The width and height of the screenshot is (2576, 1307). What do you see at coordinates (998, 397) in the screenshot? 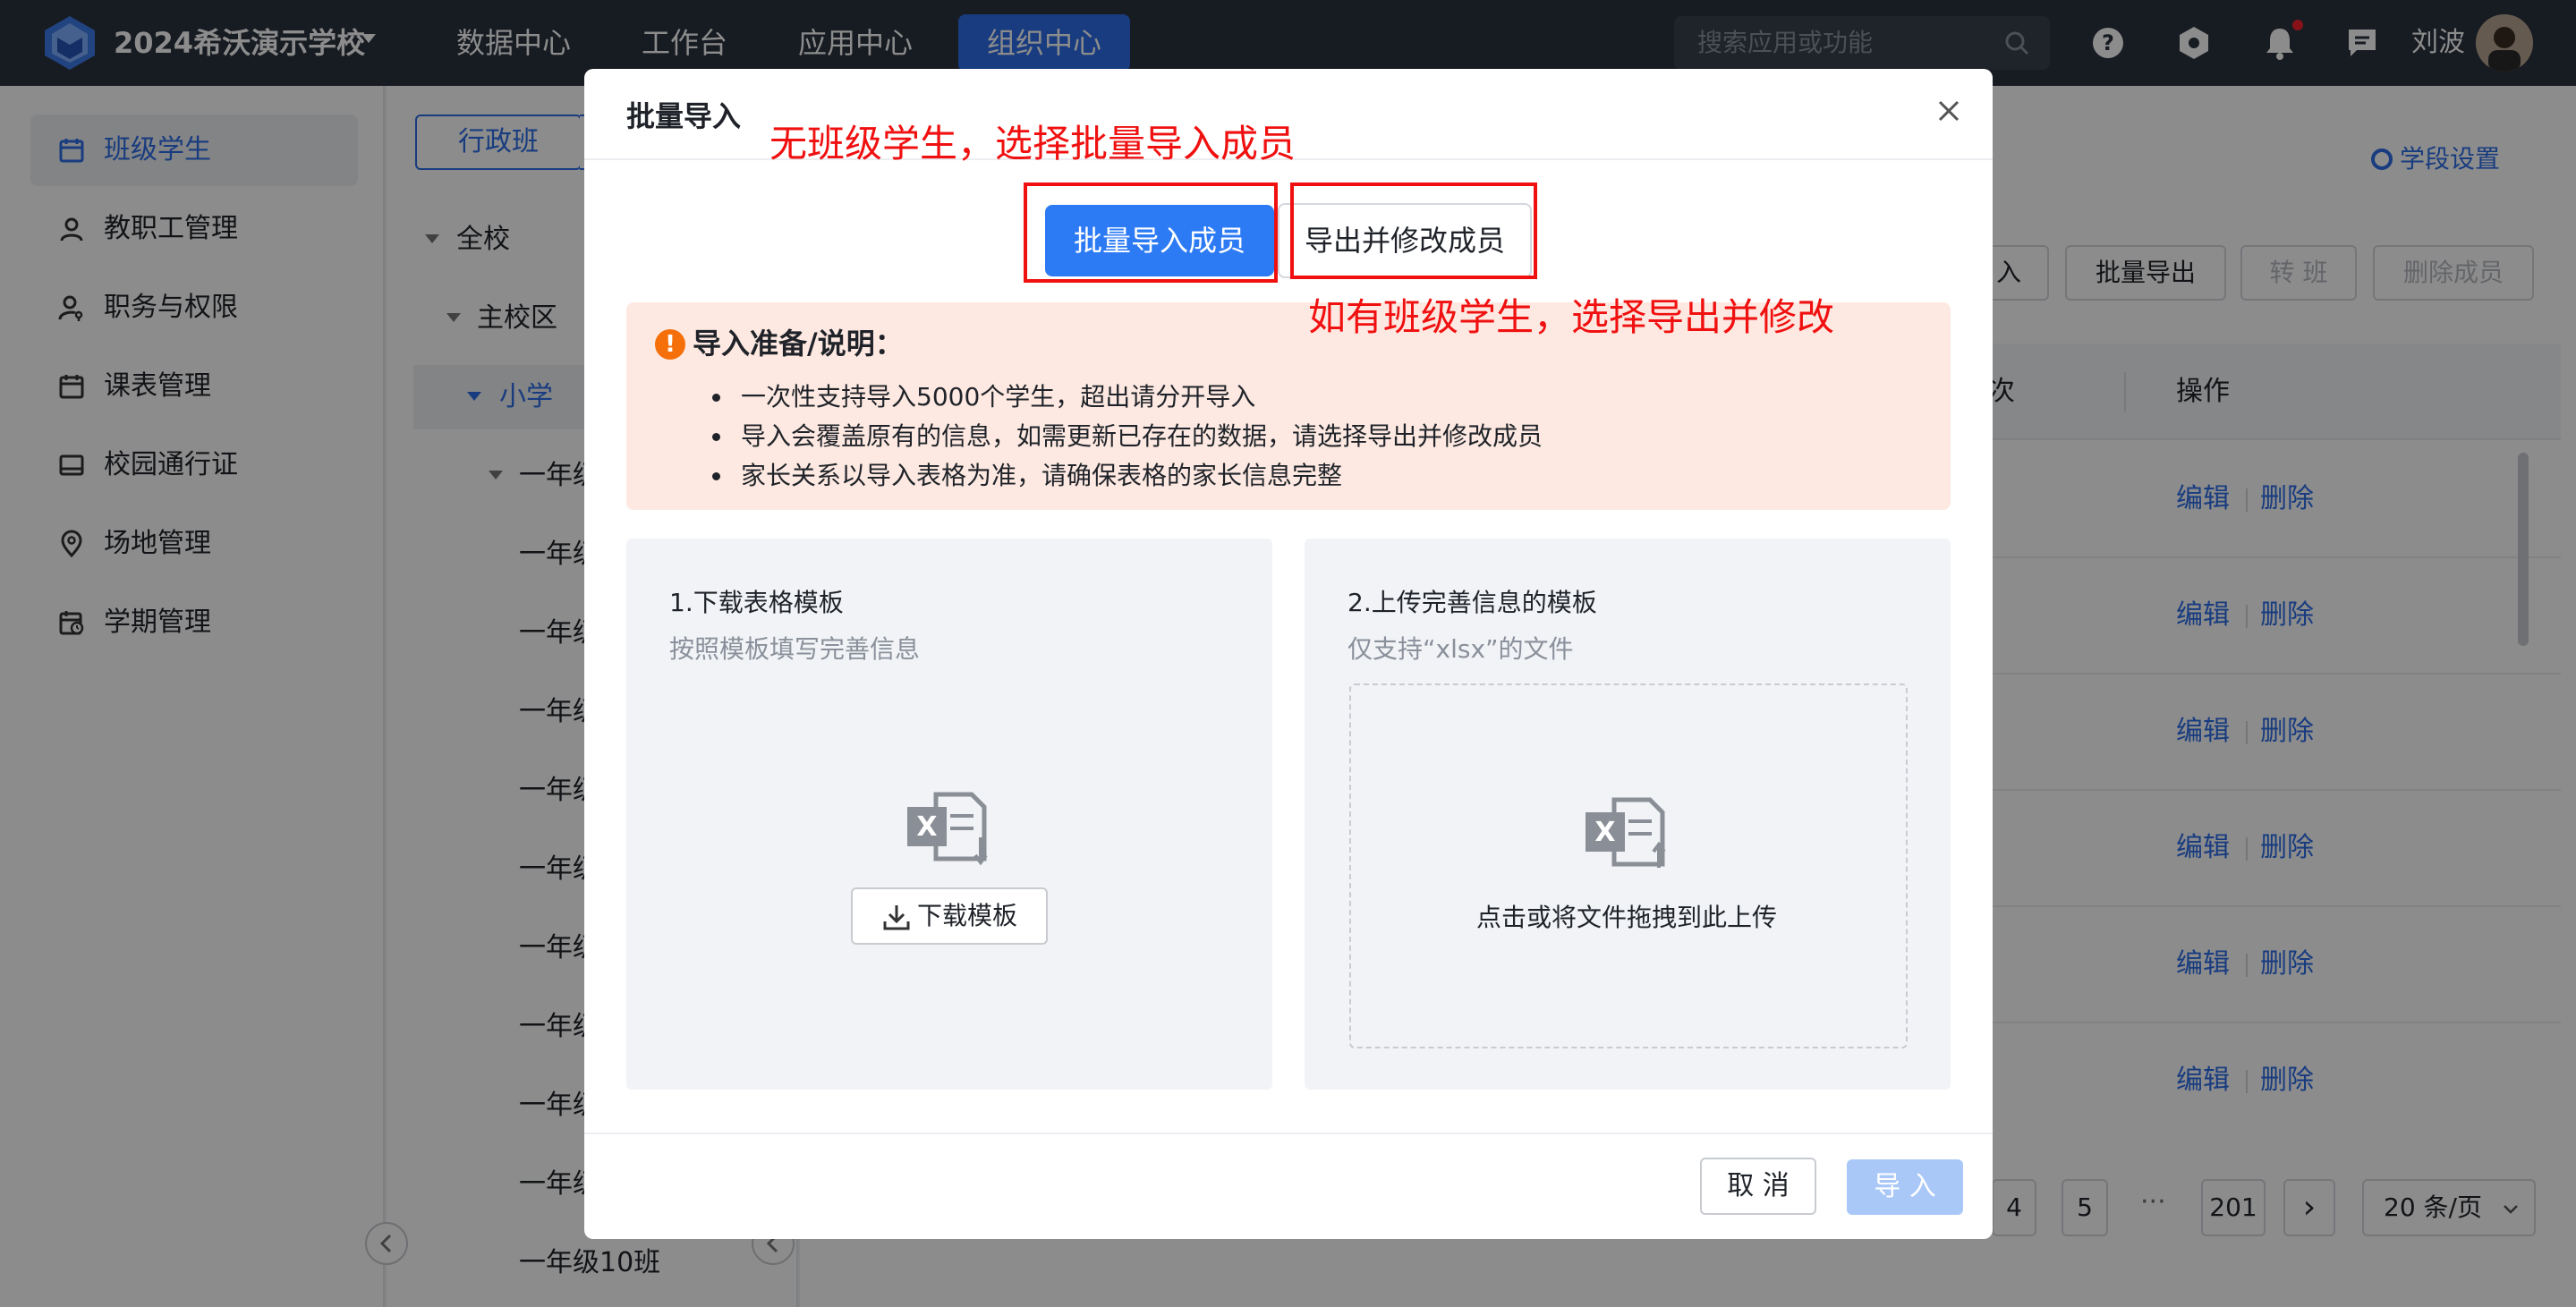
I see `notice-item: 一次性支持导入5000个学生，超出请分开导入` at bounding box center [998, 397].